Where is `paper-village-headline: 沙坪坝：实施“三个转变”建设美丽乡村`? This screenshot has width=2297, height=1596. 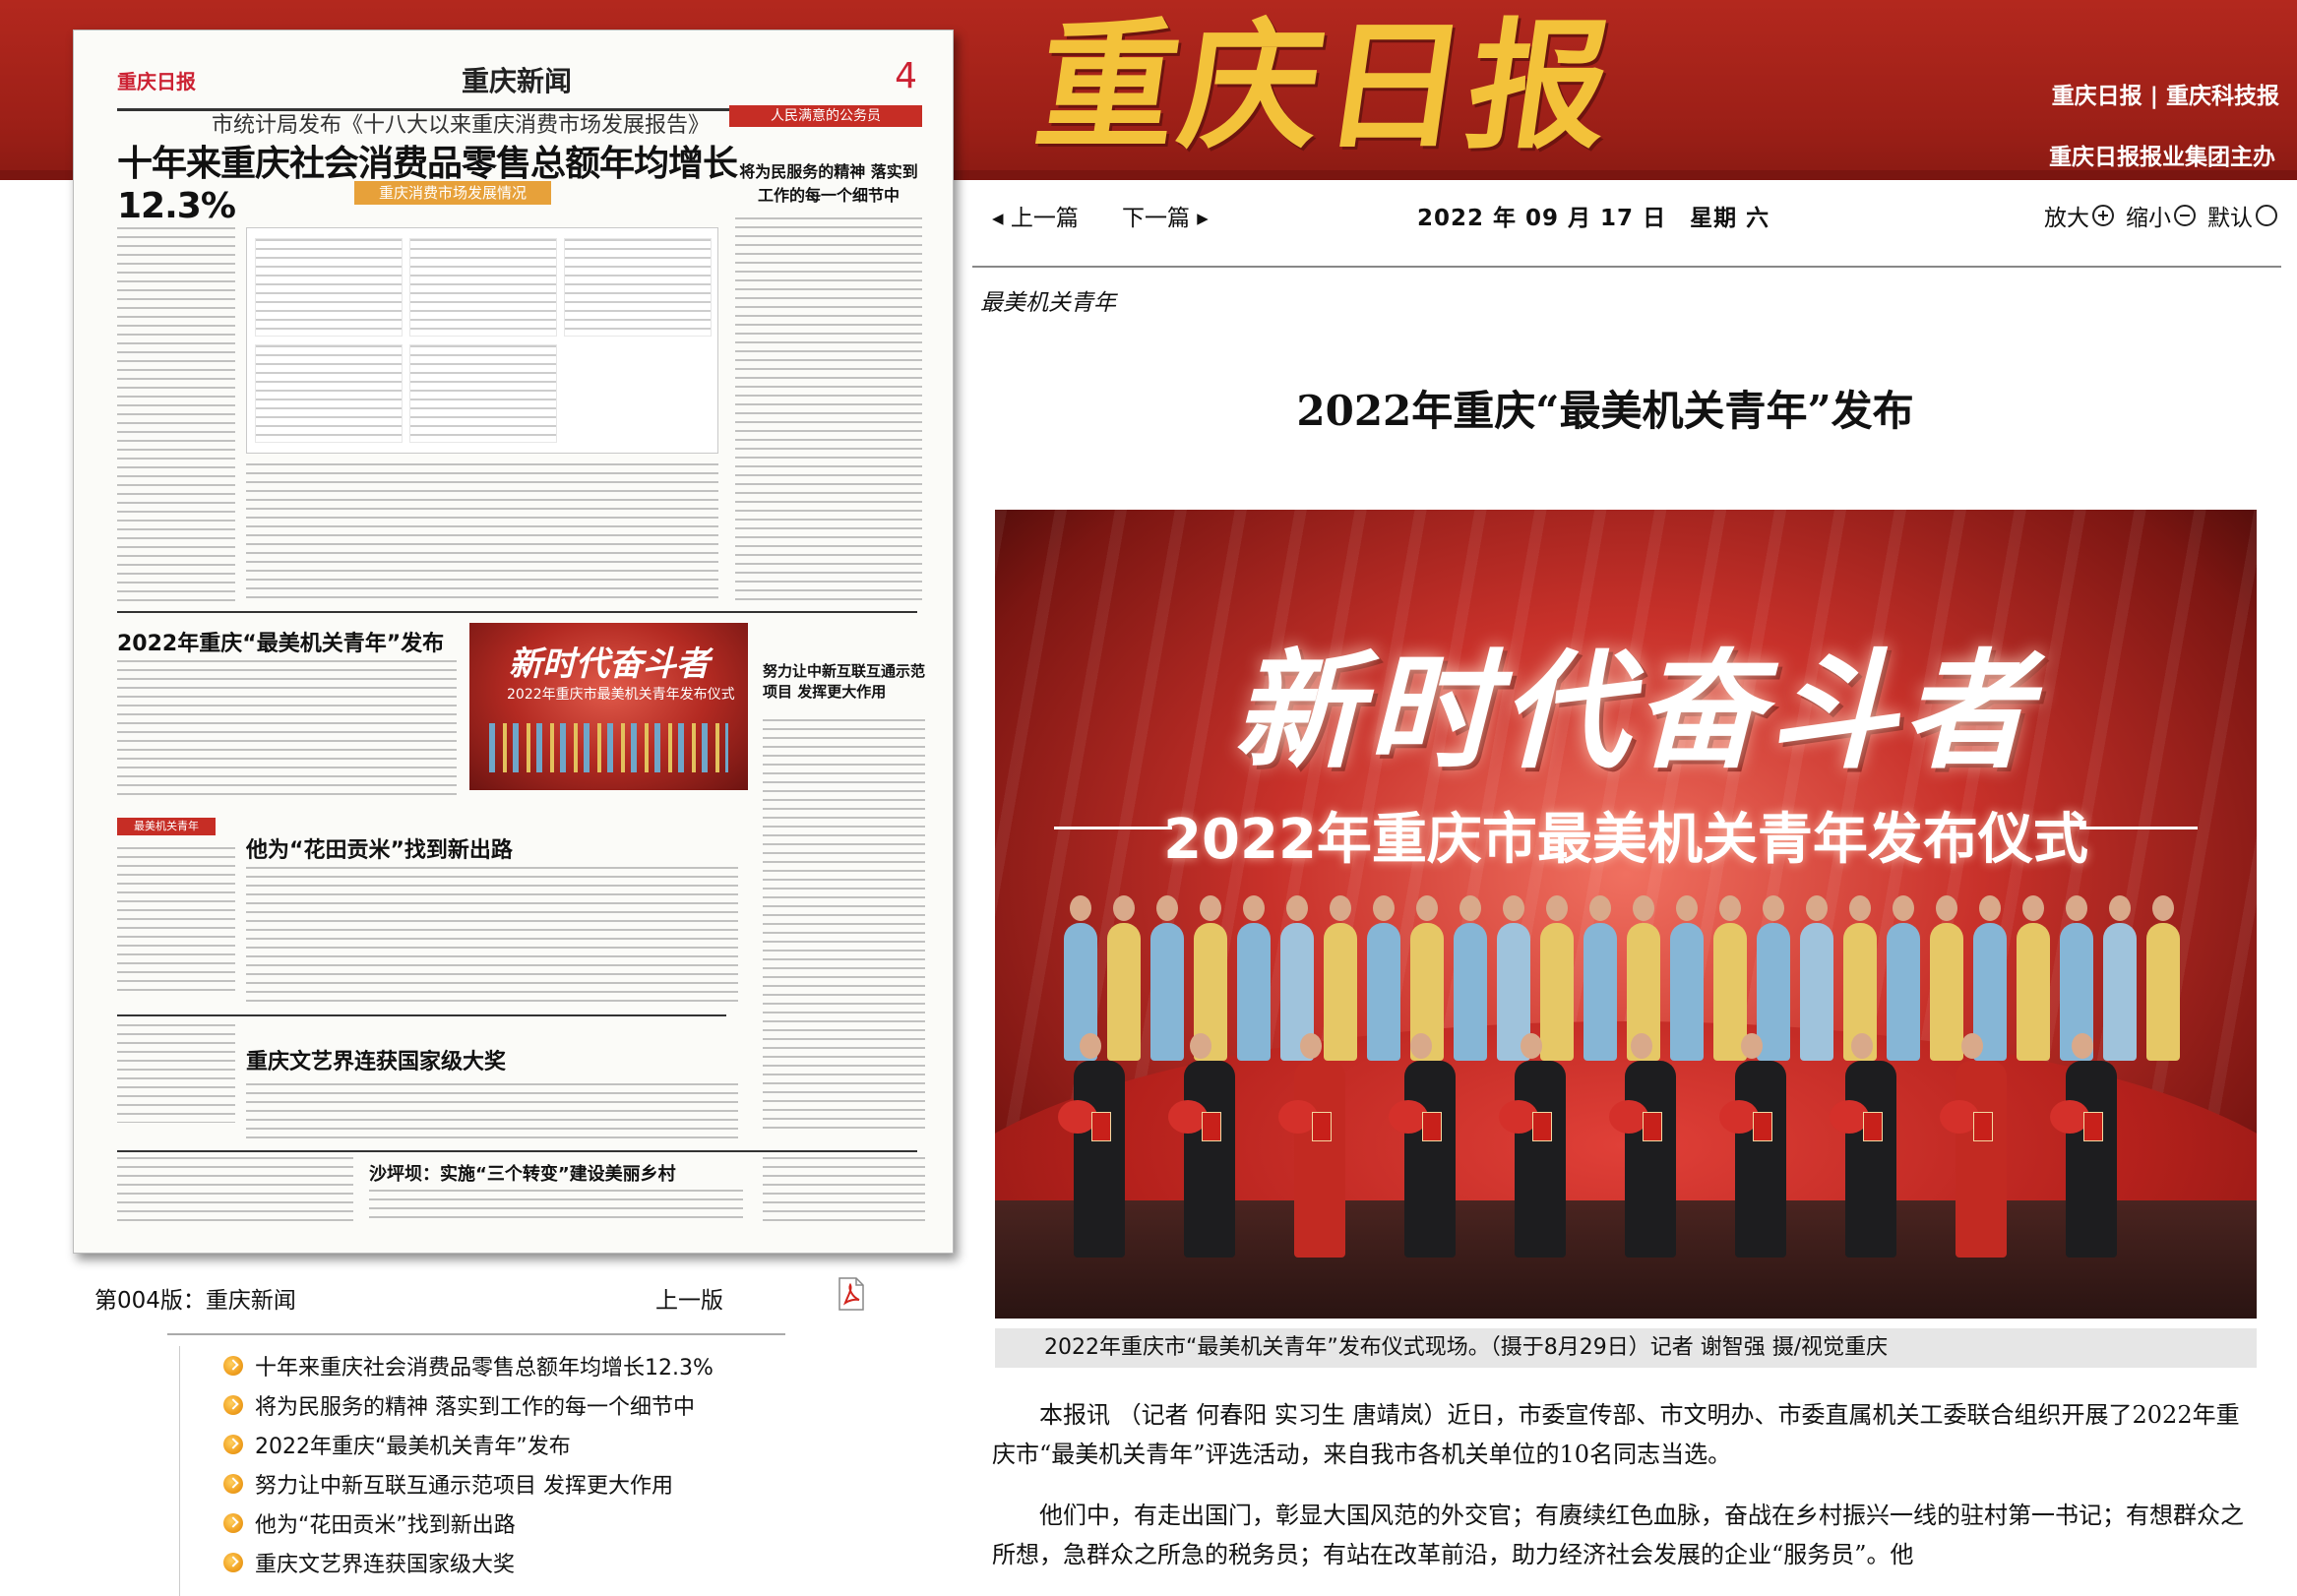
paper-village-headline: 沙坪坝：实施“三个转变”建设美丽乡村 is located at coordinates (522, 1173).